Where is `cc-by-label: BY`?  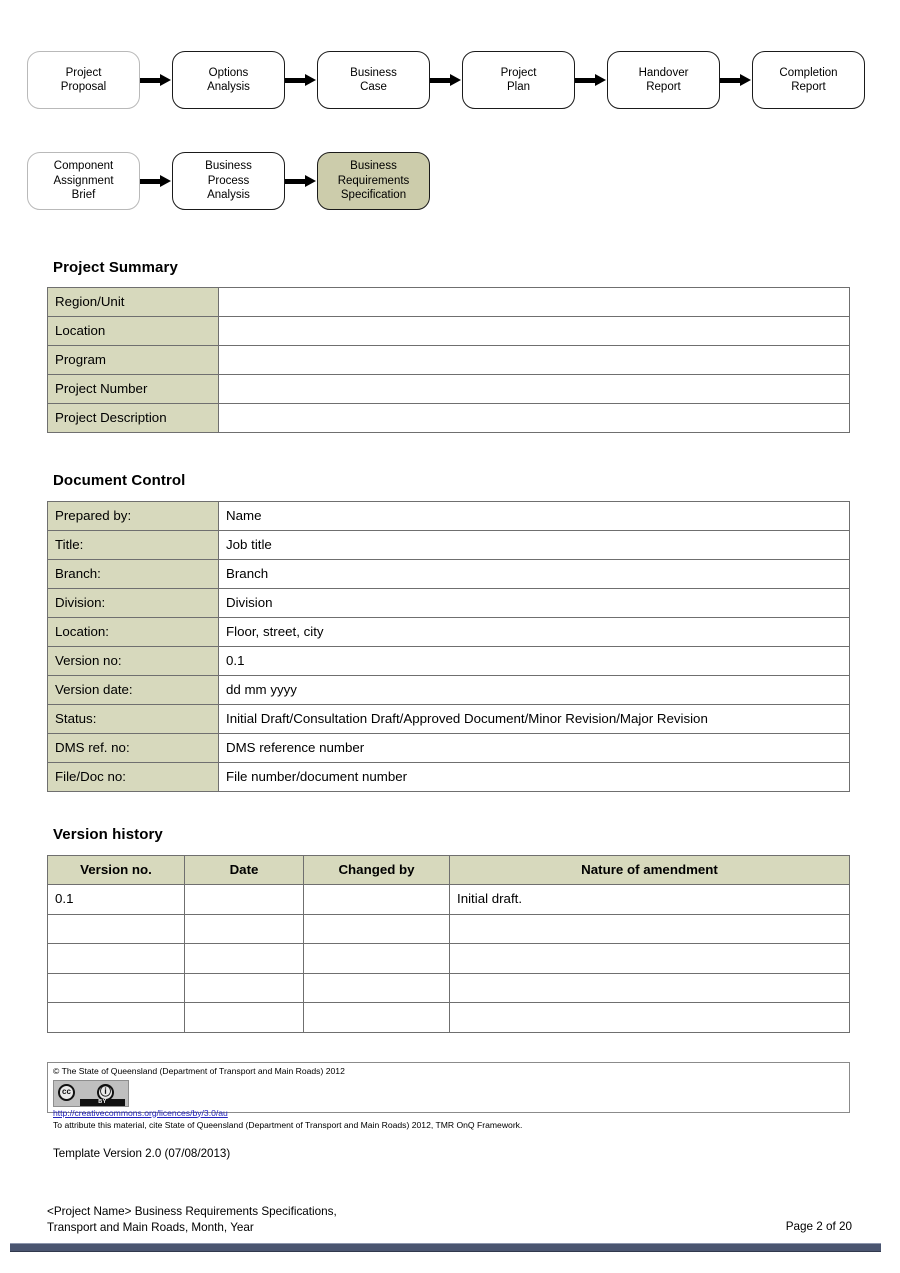 cc-by-label: BY is located at coordinates (102, 1102).